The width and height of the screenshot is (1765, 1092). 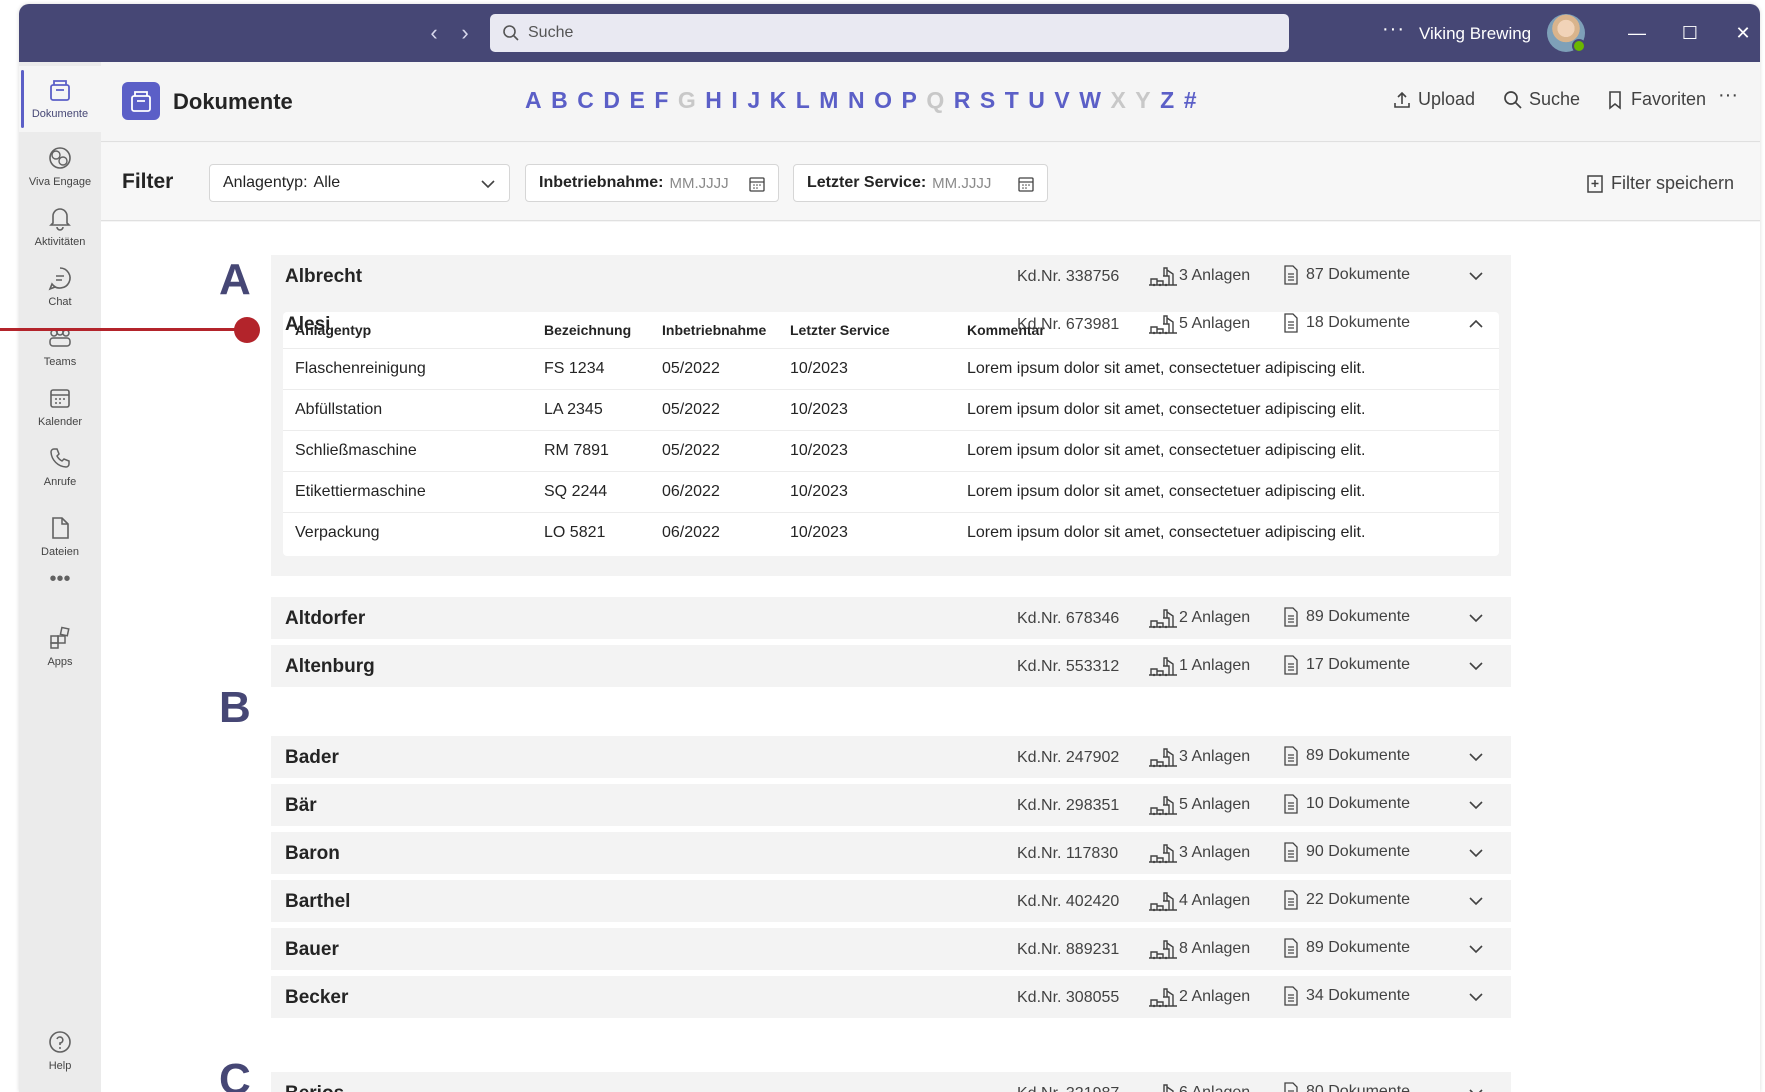 I want to click on rail-item-apps: Apps, so click(x=60, y=647).